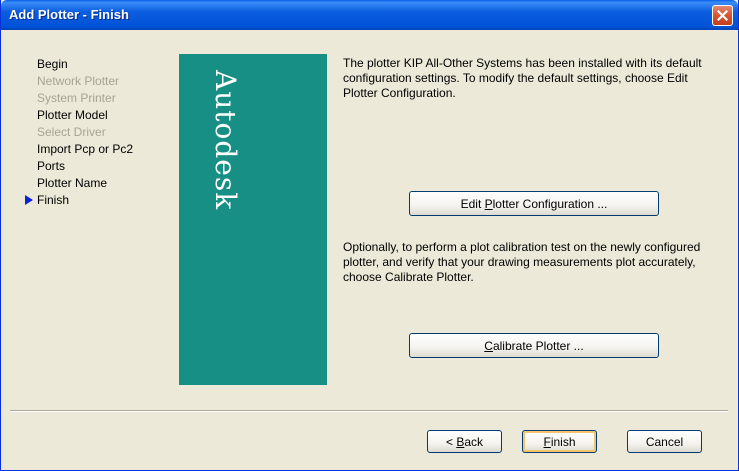 This screenshot has height=471, width=739. I want to click on step-plotter-model: Plotter Model, so click(107, 115).